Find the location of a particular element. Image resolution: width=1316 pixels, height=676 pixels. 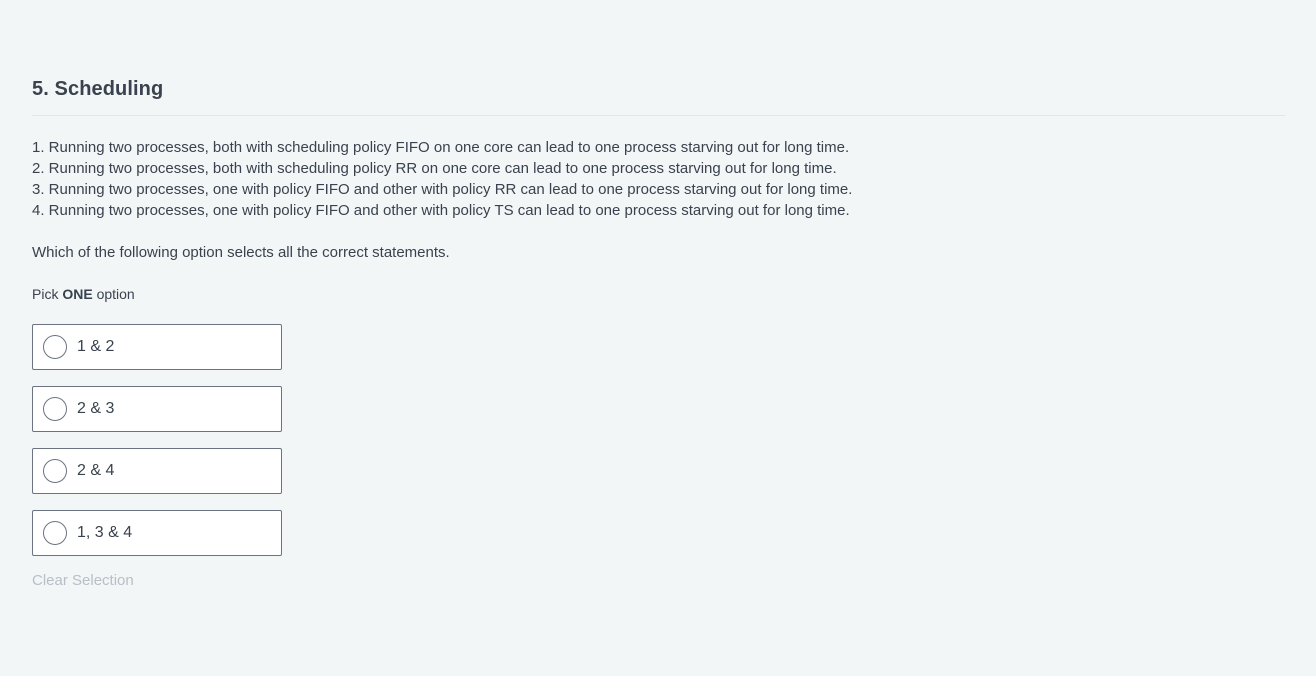

title-divider is located at coordinates (658, 115).